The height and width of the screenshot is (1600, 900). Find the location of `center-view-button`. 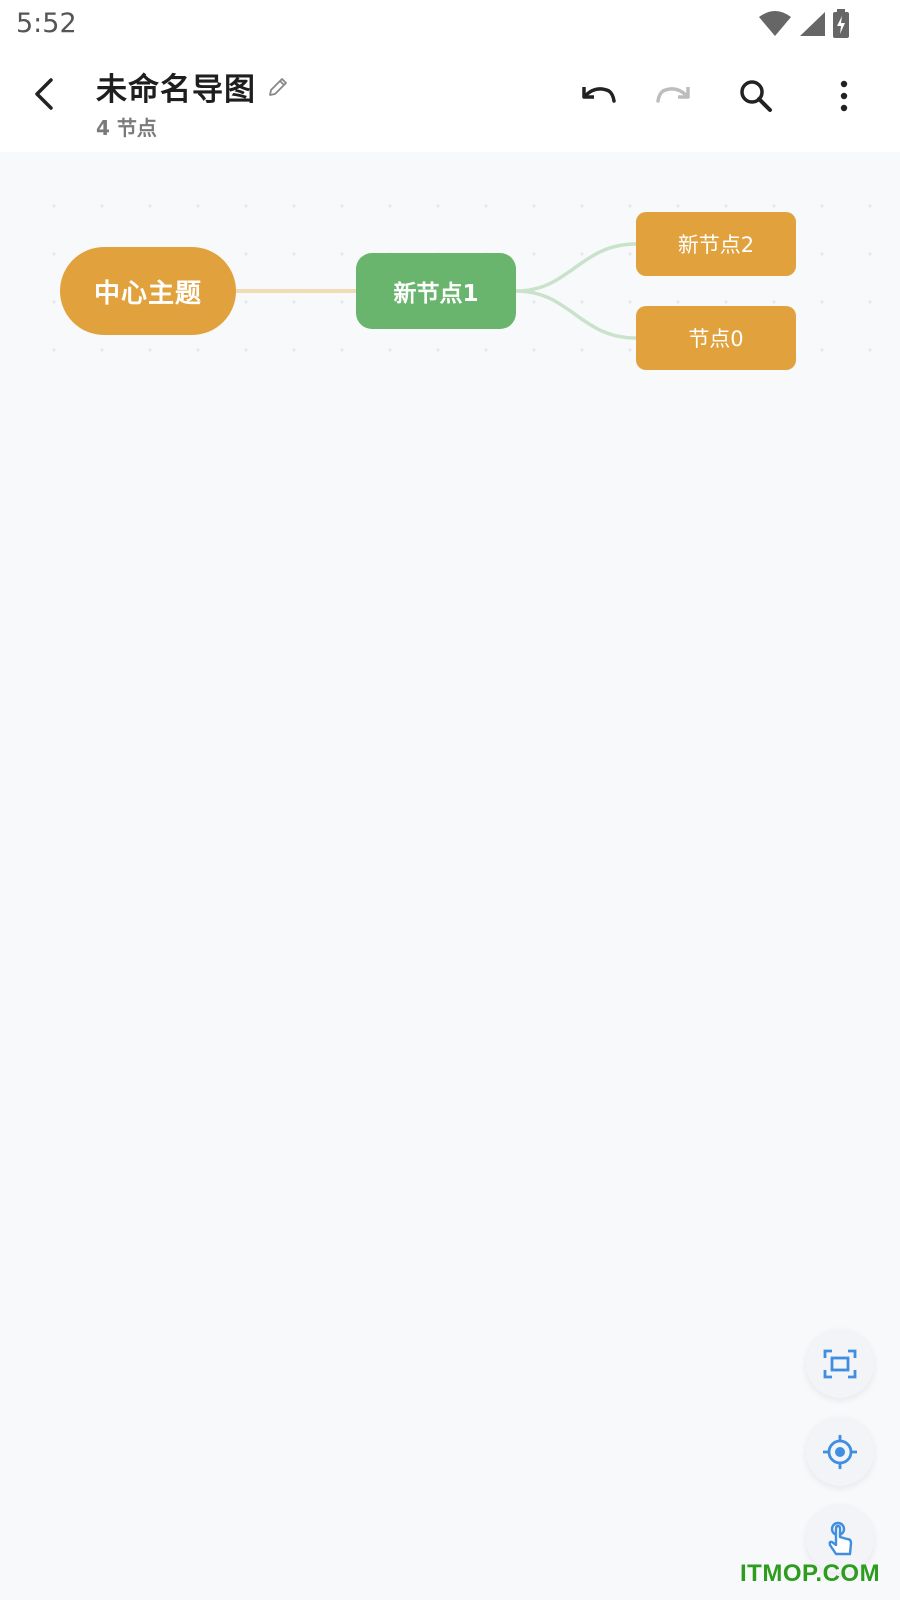

center-view-button is located at coordinates (840, 1452).